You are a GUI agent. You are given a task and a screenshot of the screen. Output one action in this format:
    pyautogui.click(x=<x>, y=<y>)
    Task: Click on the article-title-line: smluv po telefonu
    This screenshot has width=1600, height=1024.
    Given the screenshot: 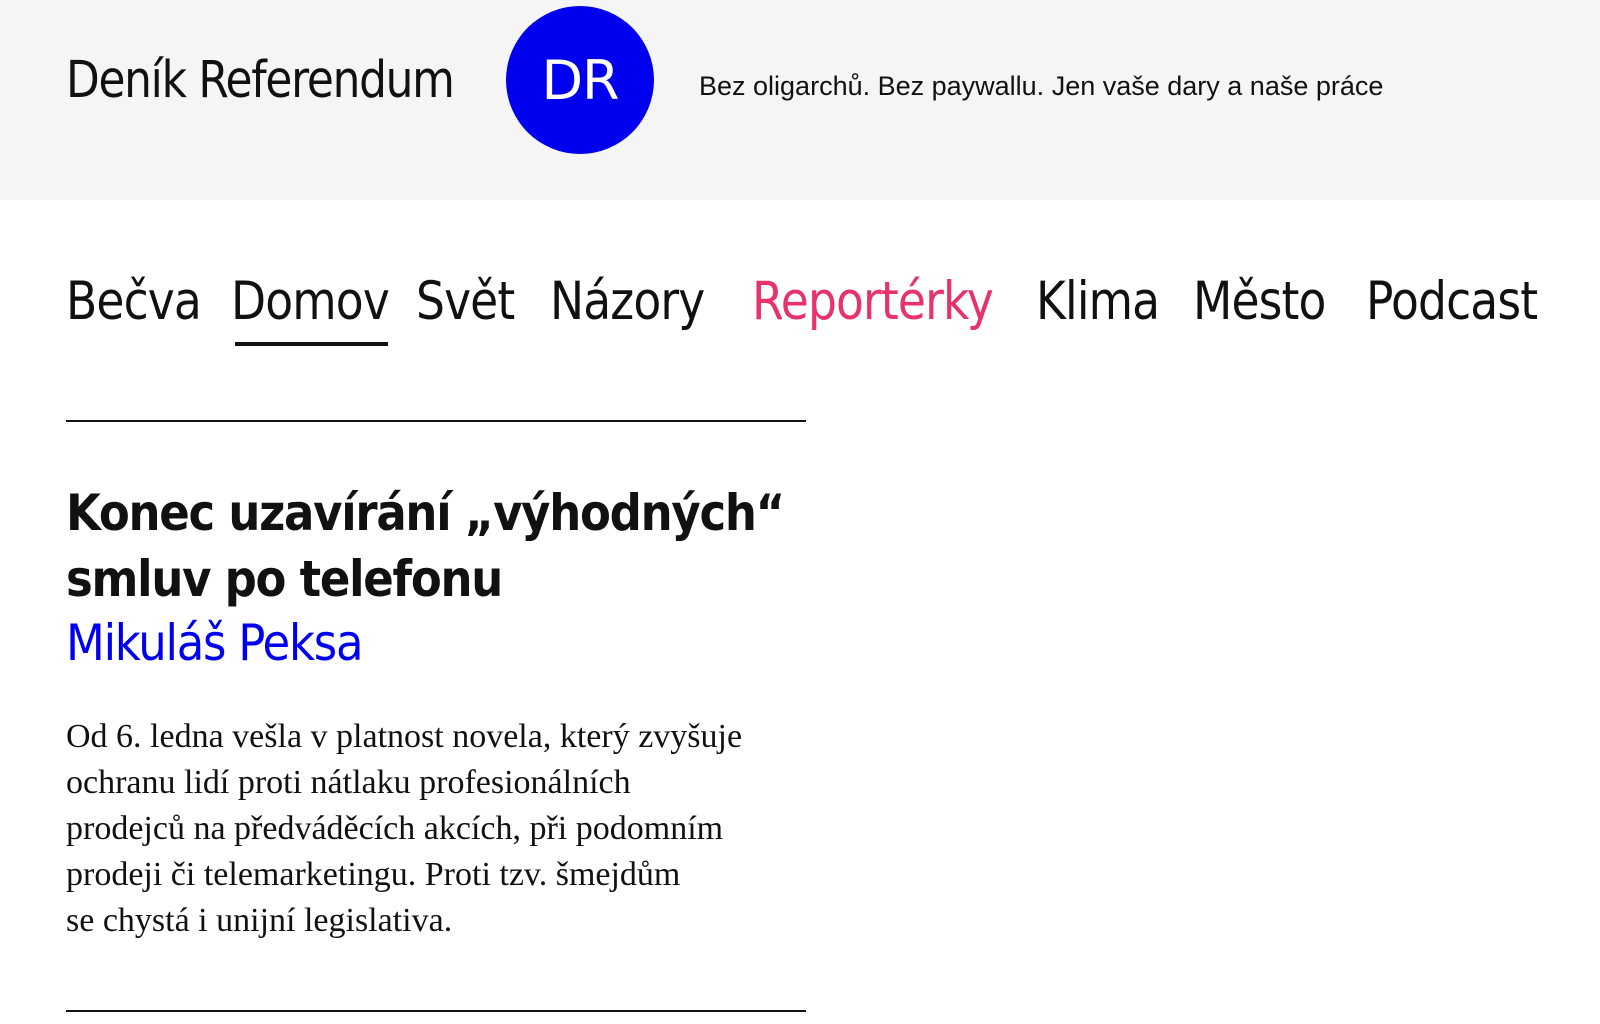 What is the action you would take?
    pyautogui.click(x=284, y=579)
    